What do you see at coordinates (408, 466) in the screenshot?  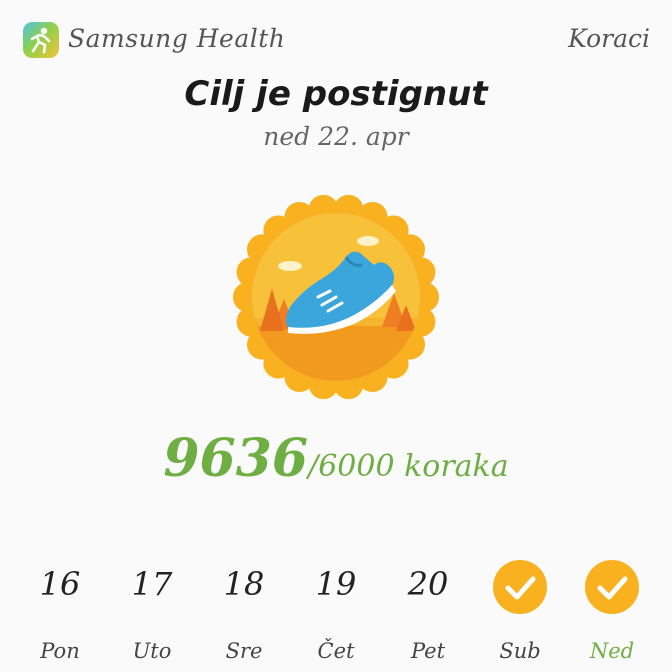 I see `steps-target: /6000 koraka` at bounding box center [408, 466].